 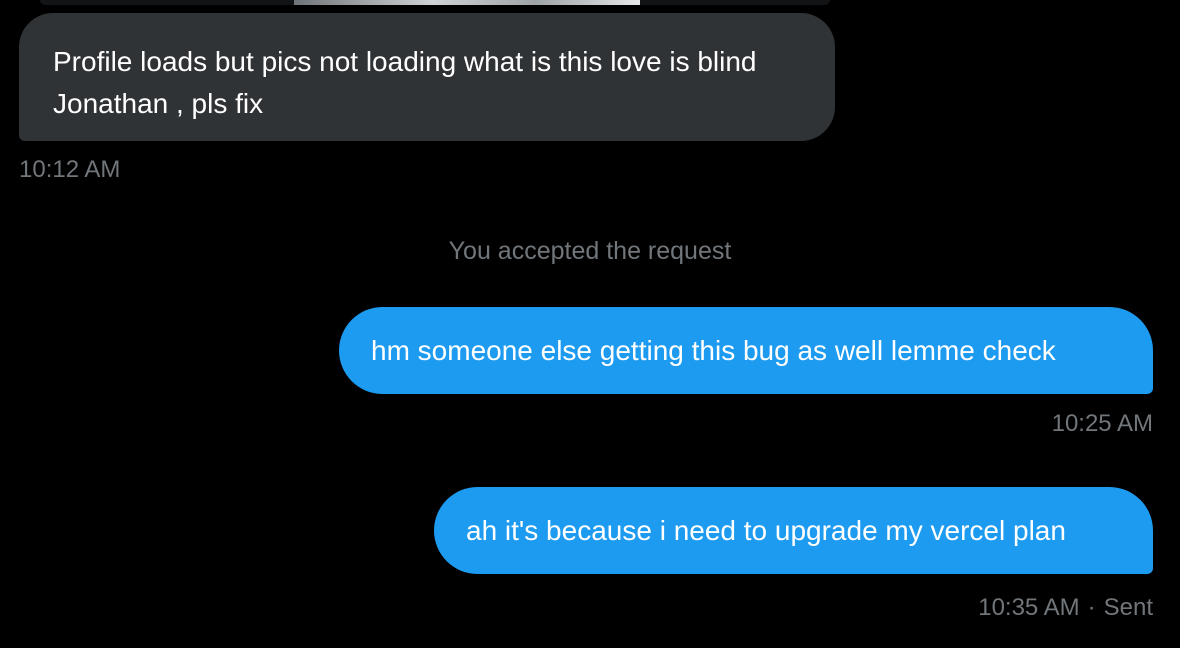 I want to click on request-accepted-note: You accepted the request, so click(x=590, y=251).